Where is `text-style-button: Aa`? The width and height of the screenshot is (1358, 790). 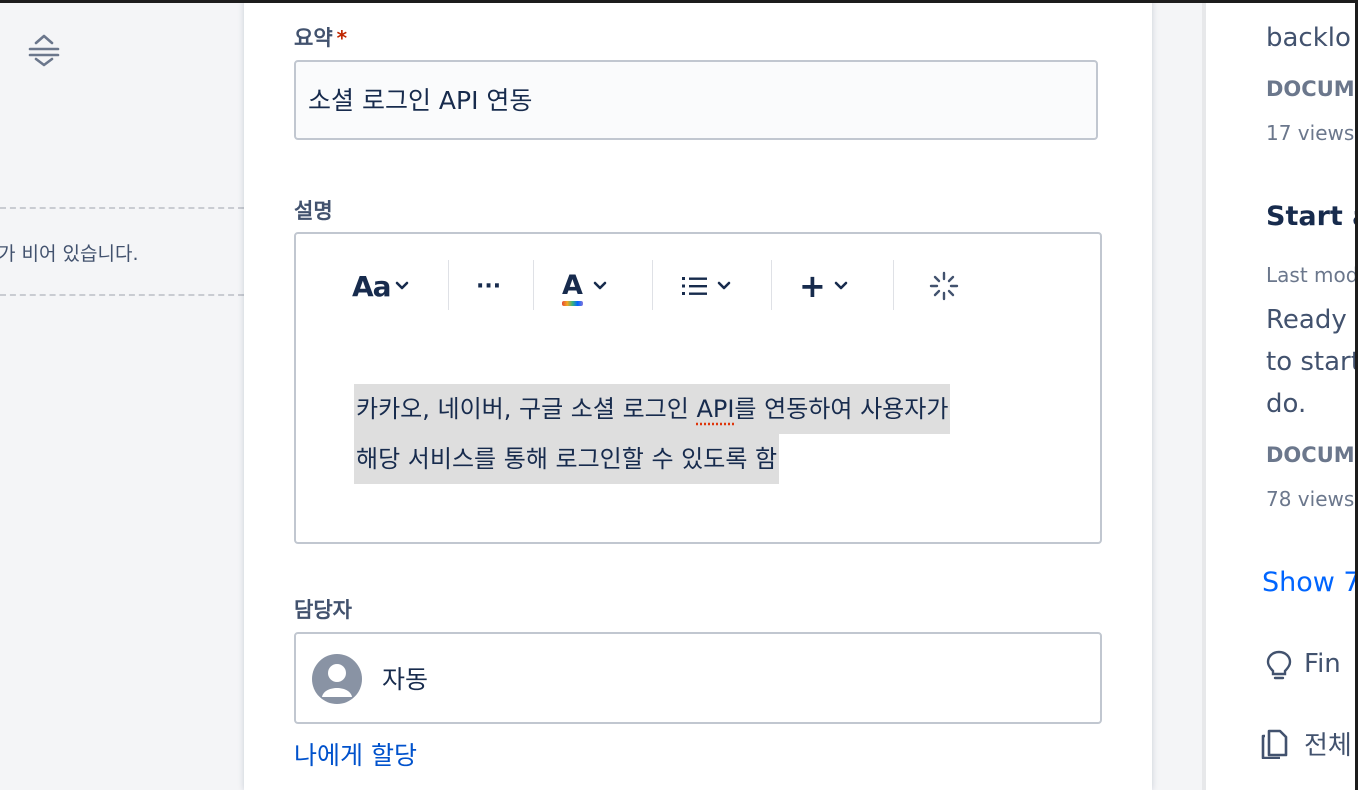 text-style-button: Aa is located at coordinates (380, 286).